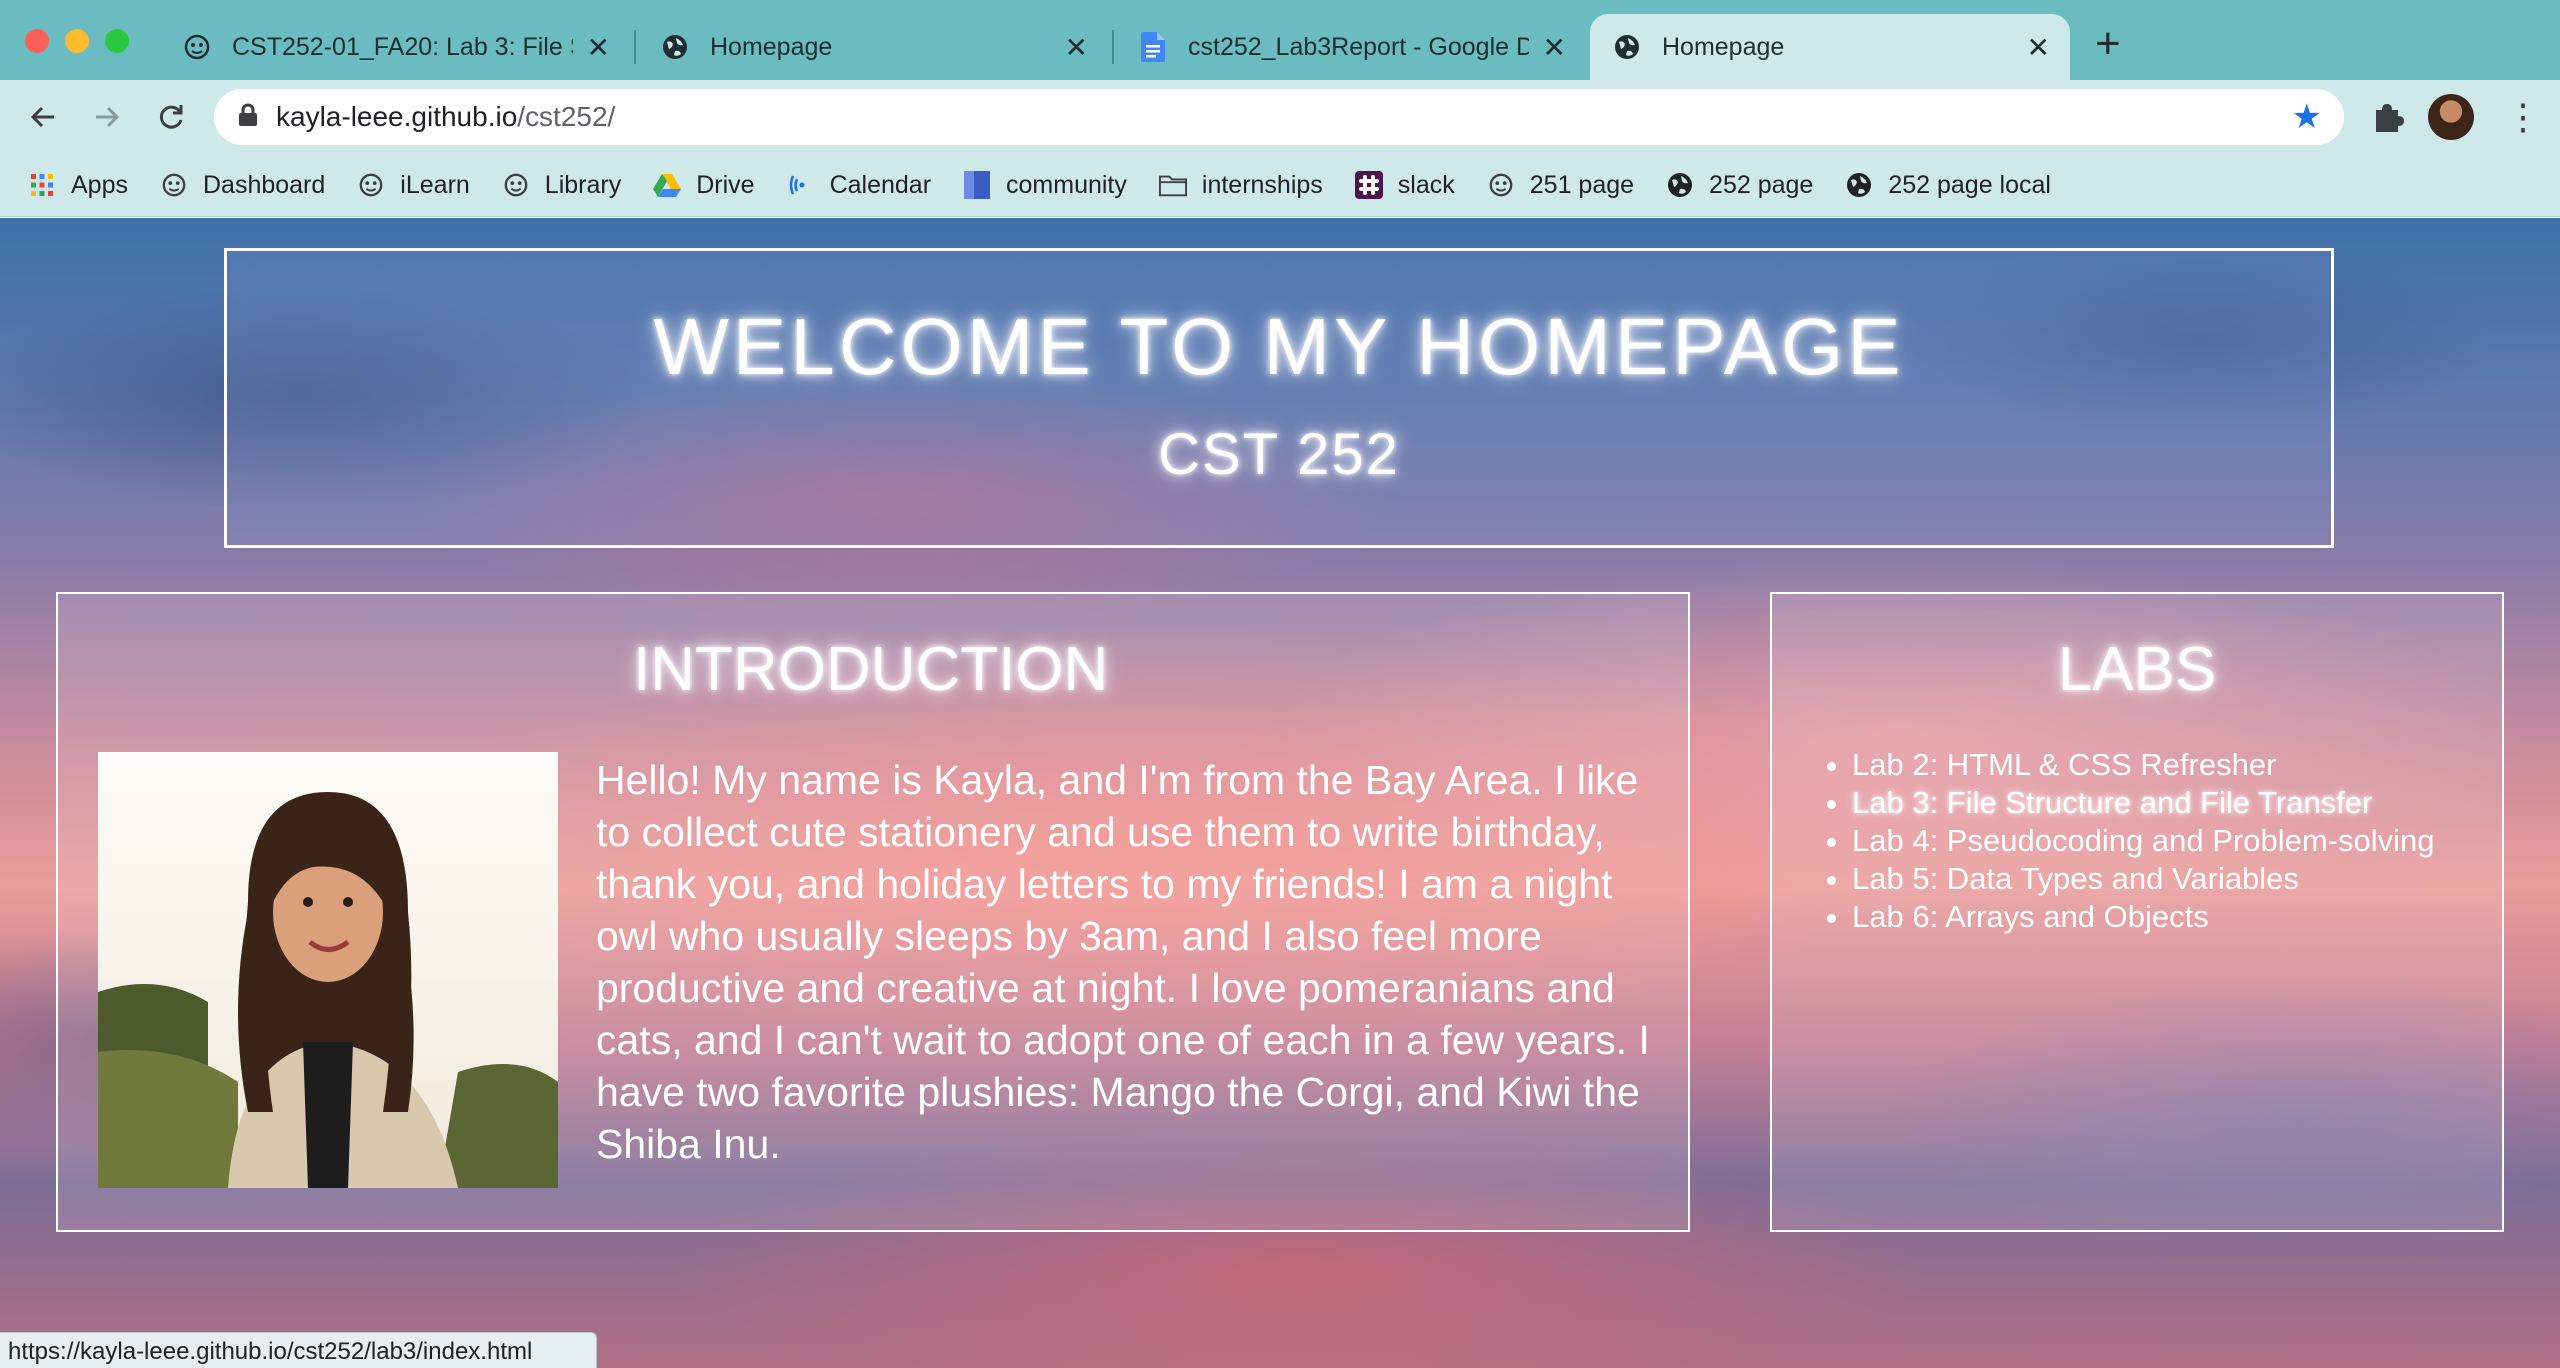 The image size is (2560, 1368). I want to click on bookmark-label: 251 page, so click(1582, 184).